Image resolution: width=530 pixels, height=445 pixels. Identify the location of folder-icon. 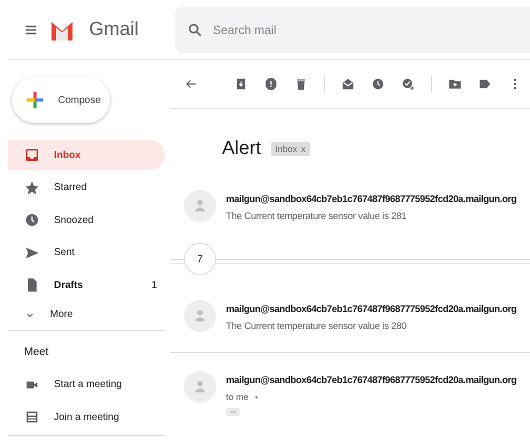
(455, 84).